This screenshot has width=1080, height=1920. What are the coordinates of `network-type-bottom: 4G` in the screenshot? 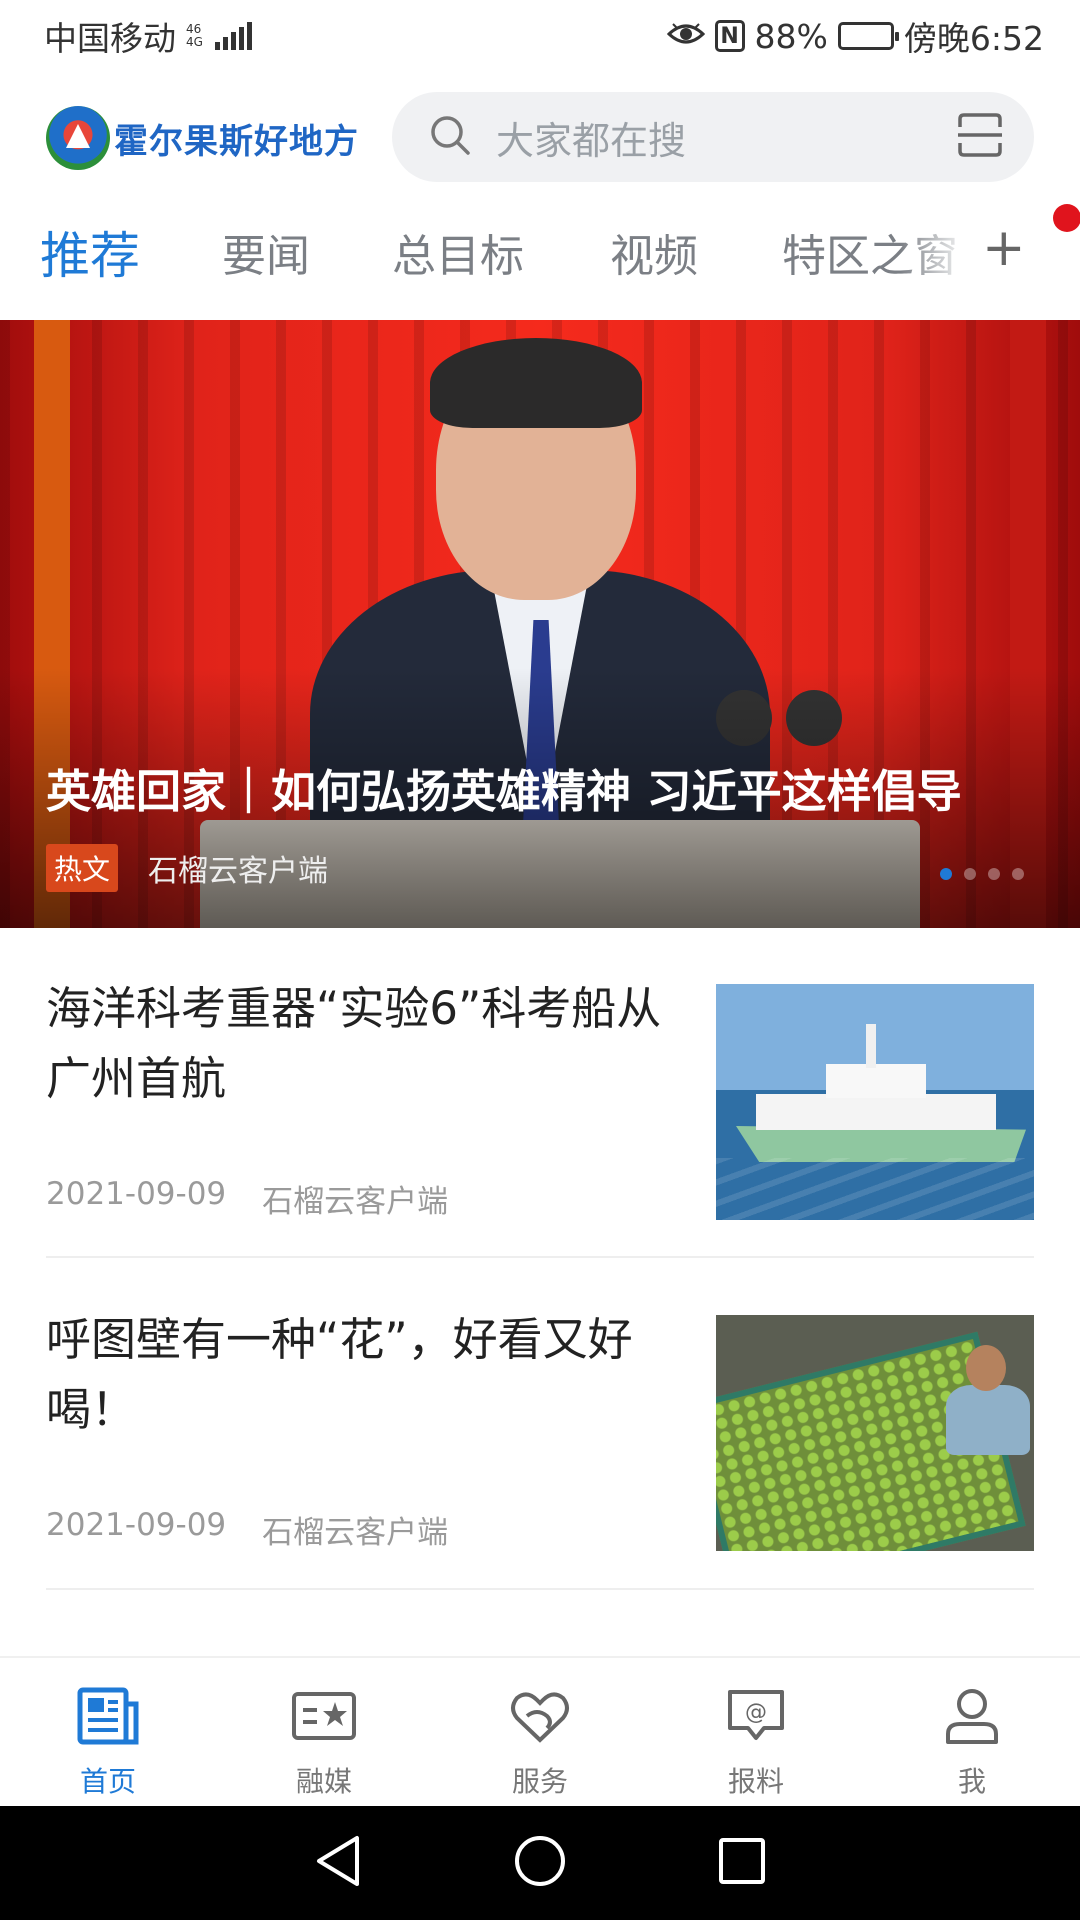 It's located at (194, 42).